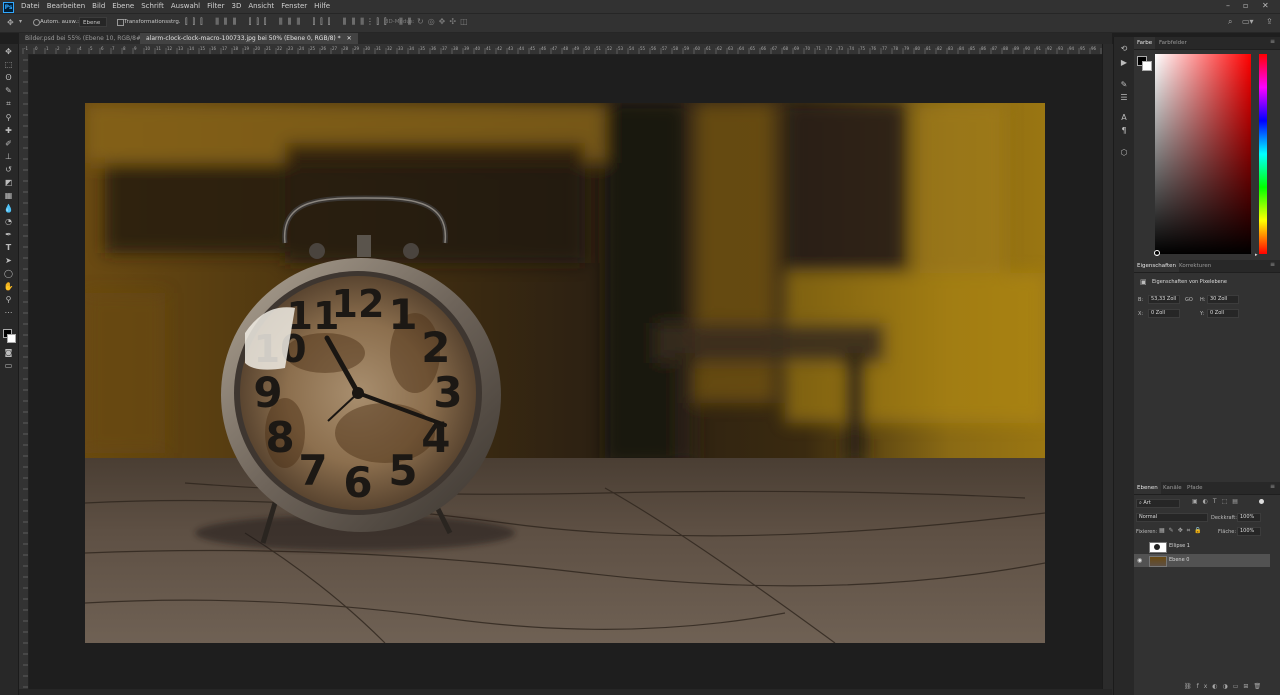 This screenshot has width=1280, height=695. Describe the element at coordinates (8, 248) in the screenshot. I see `type-tool-icon: T` at that location.